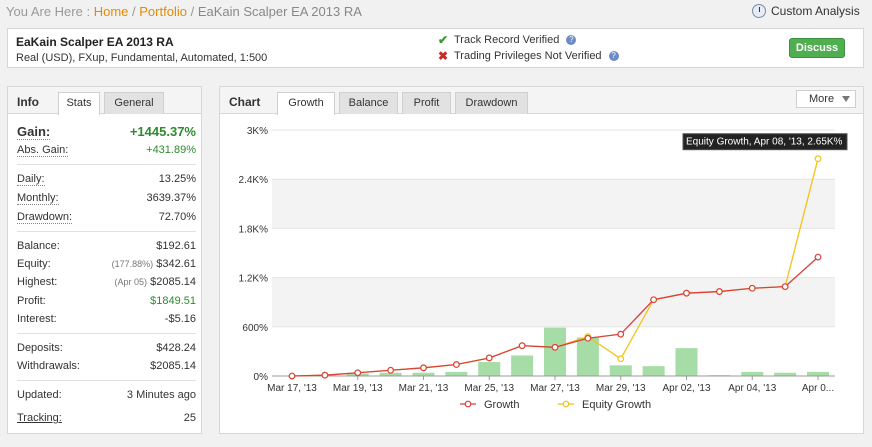 The height and width of the screenshot is (447, 872). What do you see at coordinates (189, 418) in the screenshot?
I see `tracking-value: 25` at bounding box center [189, 418].